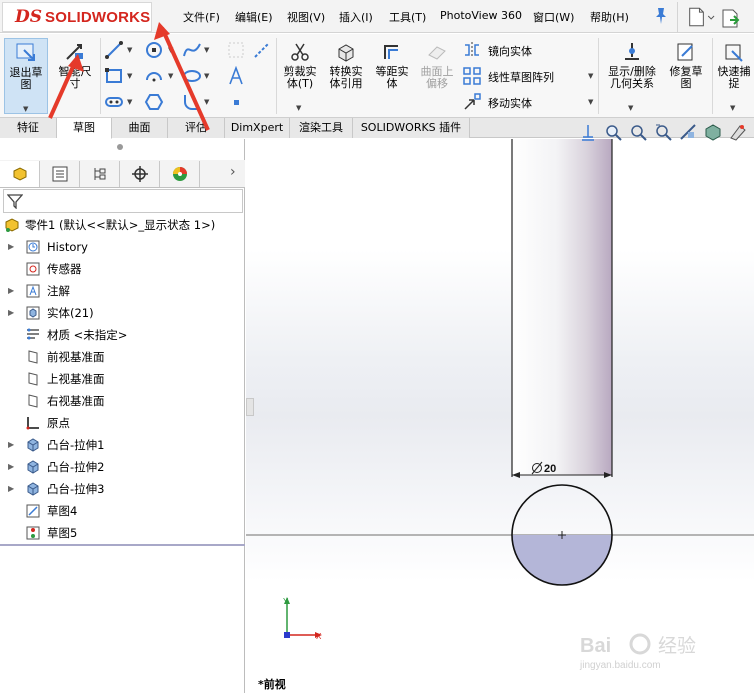 The image size is (754, 693). What do you see at coordinates (180, 174) in the screenshot?
I see `tab-display-manager` at bounding box center [180, 174].